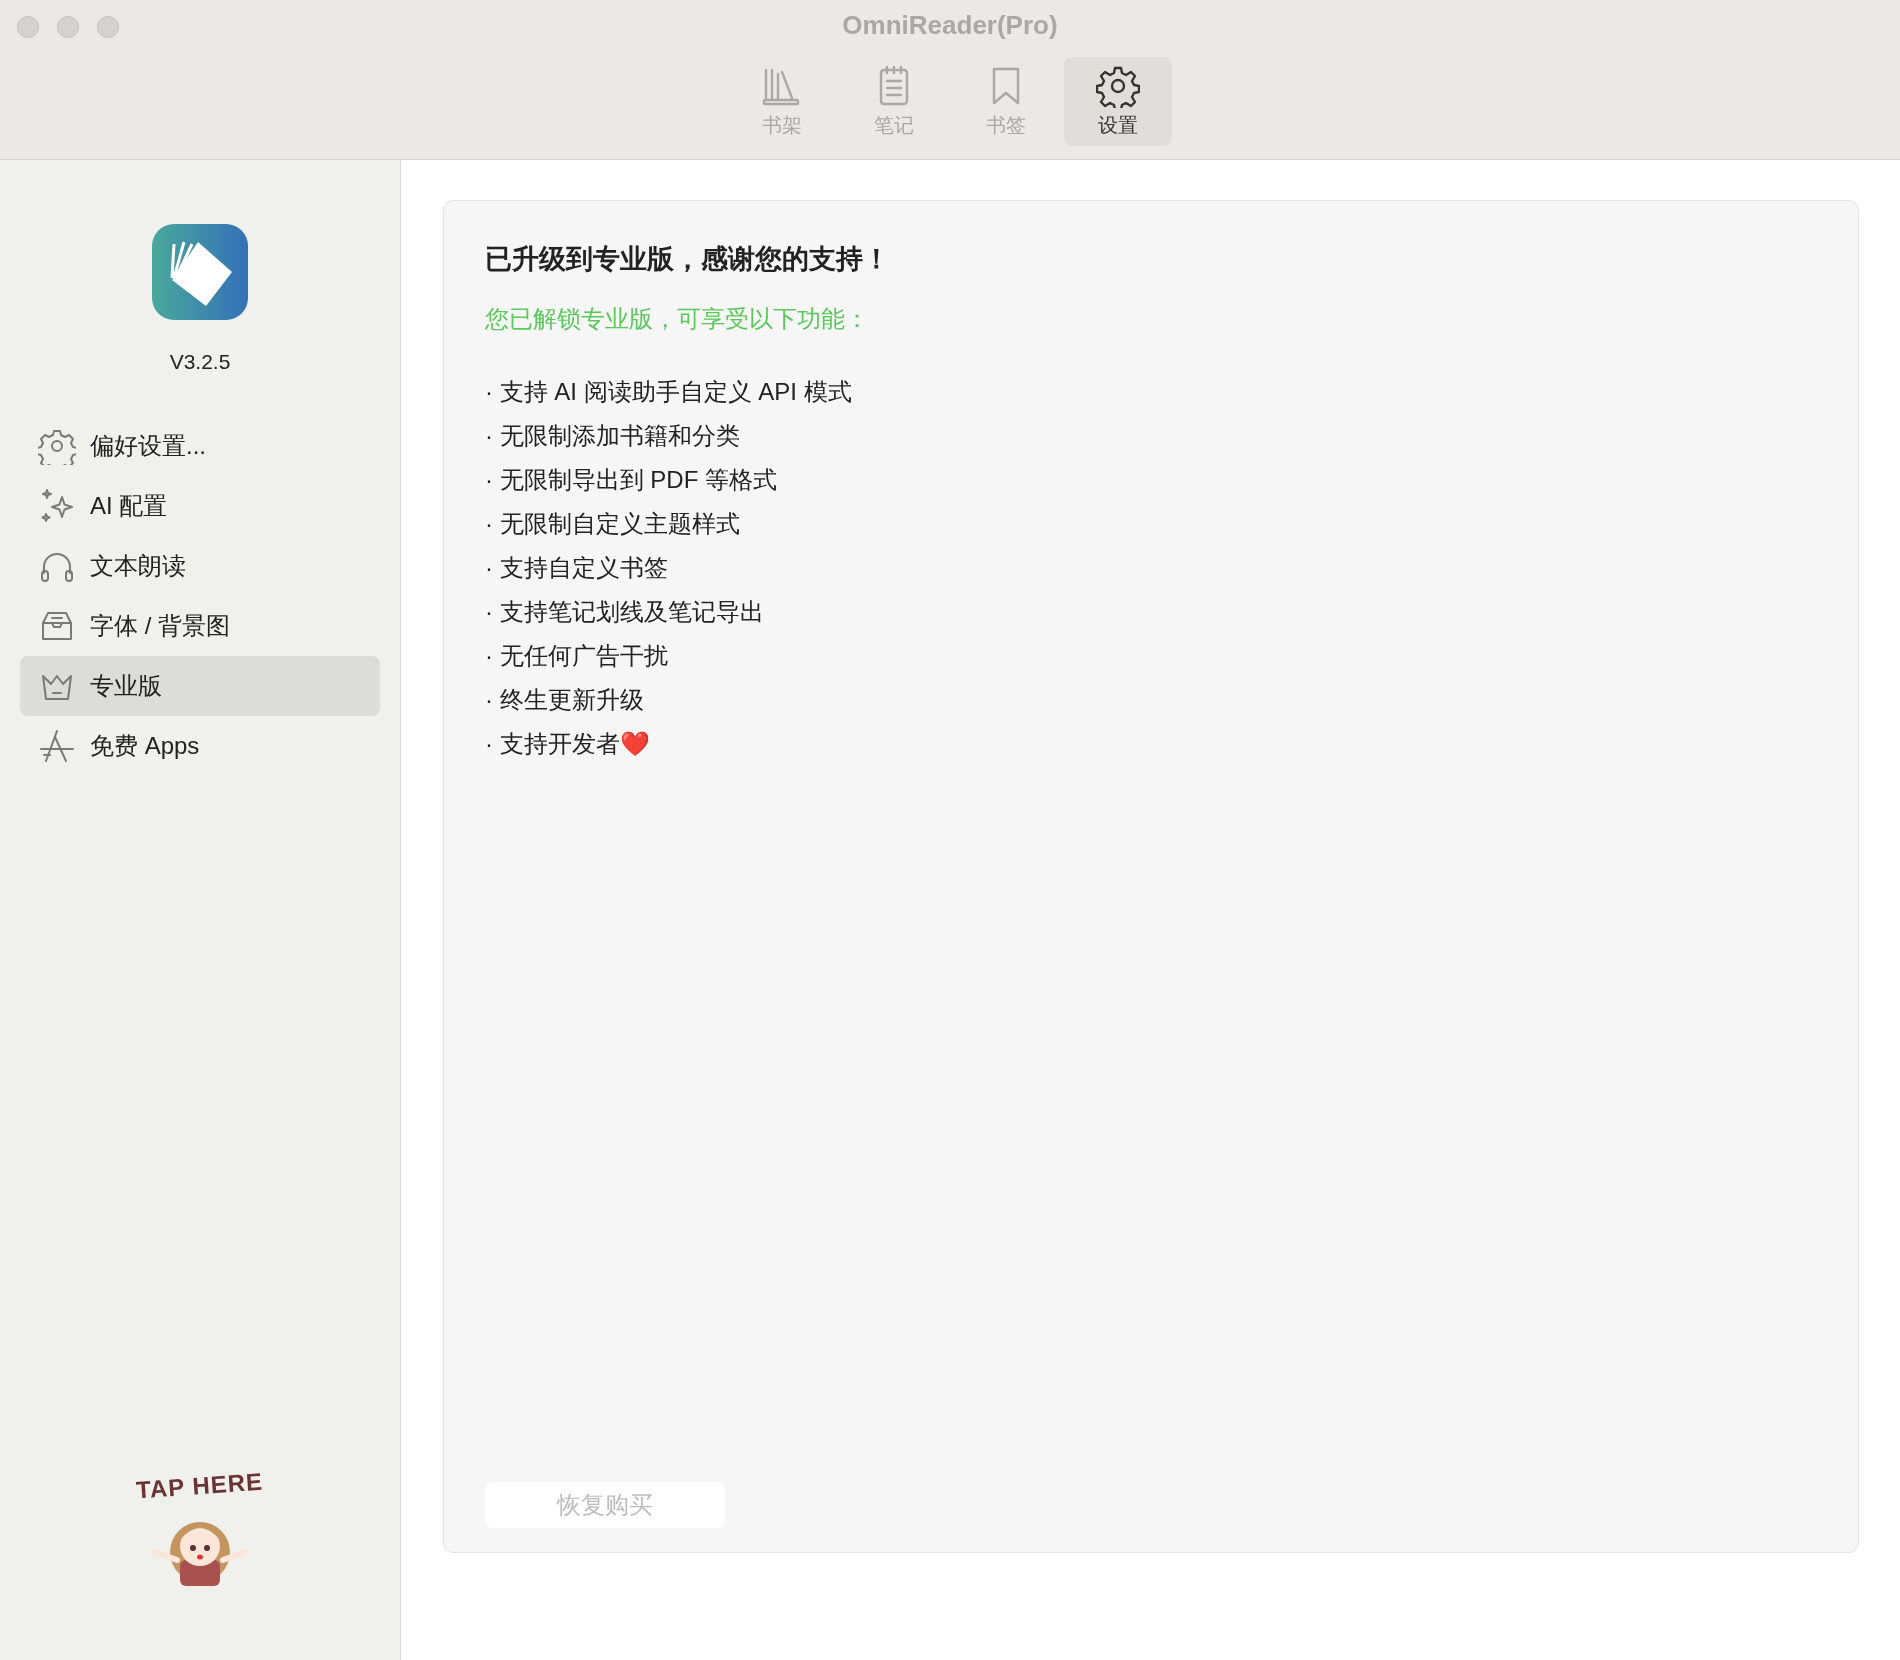 The image size is (1900, 1660). What do you see at coordinates (200, 272) in the screenshot?
I see `app-logo-icon` at bounding box center [200, 272].